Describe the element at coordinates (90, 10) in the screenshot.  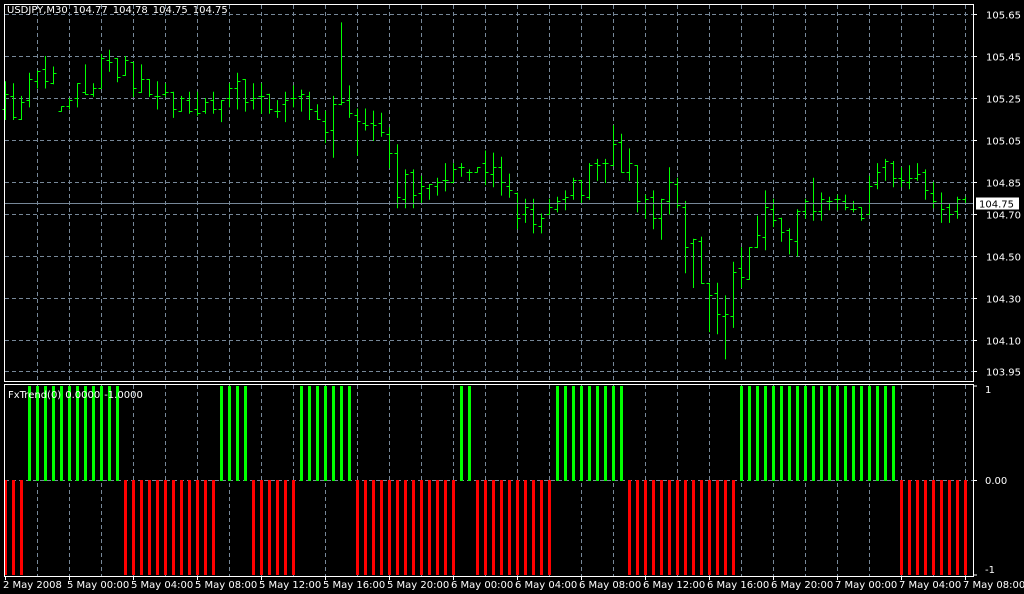
I see `header-open: 104.77` at that location.